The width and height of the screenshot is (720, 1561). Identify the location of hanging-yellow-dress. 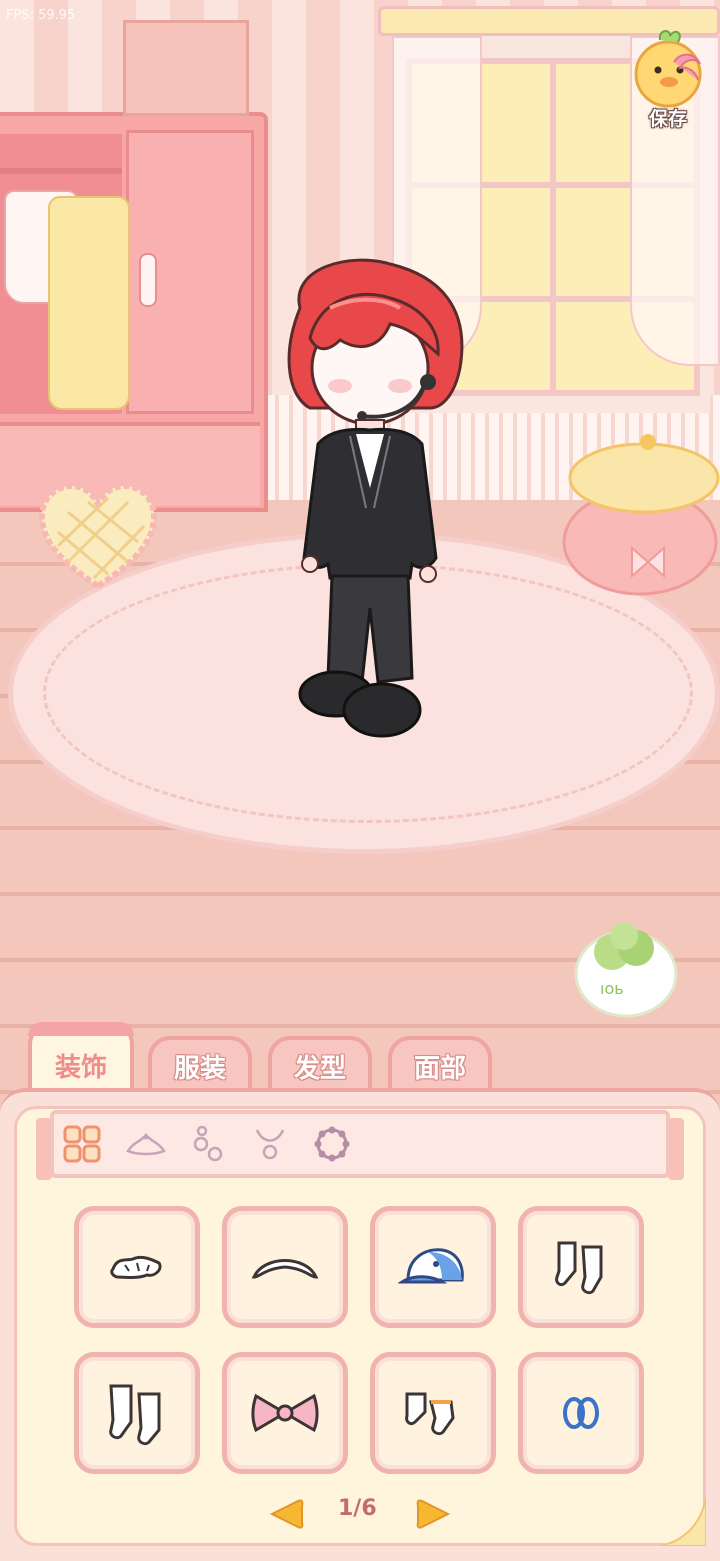
(89, 303).